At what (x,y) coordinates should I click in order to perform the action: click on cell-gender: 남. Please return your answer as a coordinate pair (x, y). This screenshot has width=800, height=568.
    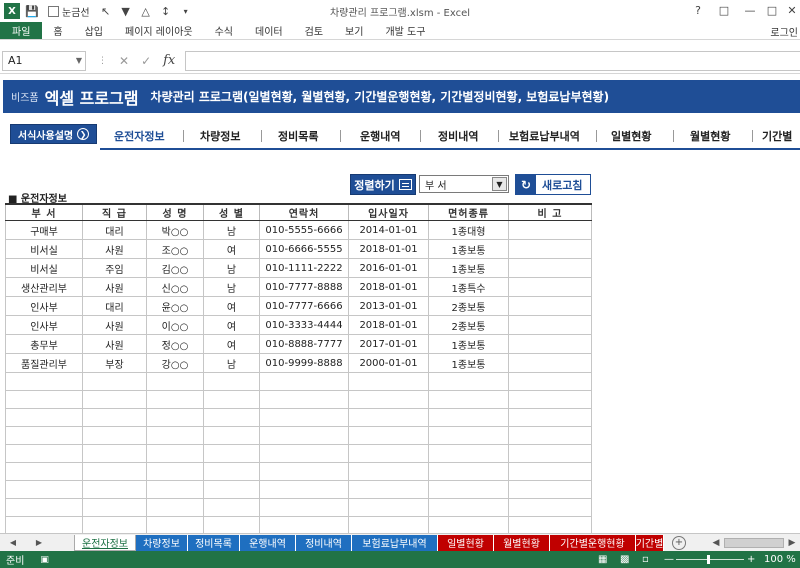
    Looking at the image, I should click on (231, 230).